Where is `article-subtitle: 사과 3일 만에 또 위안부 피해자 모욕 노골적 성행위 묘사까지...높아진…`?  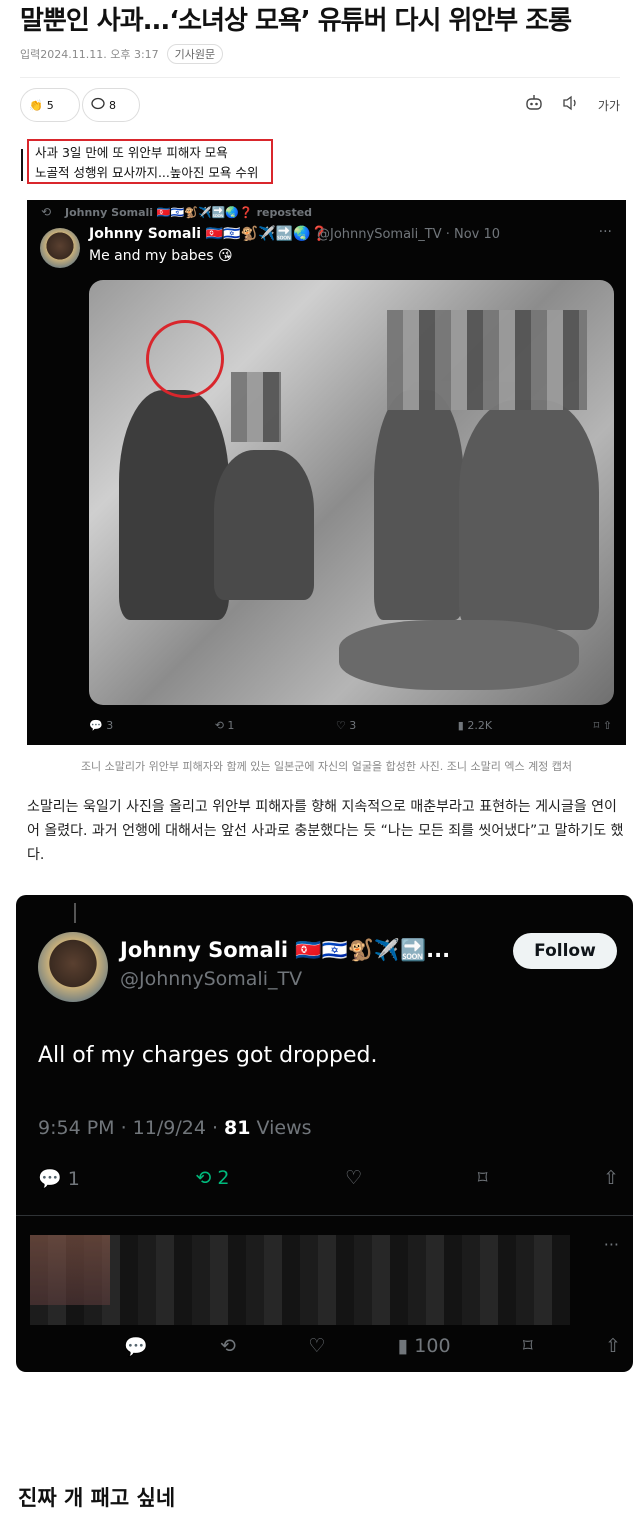 article-subtitle: 사과 3일 만에 또 위안부 피해자 모욕 노골적 성행위 묘사까지...높아진… is located at coordinates (150, 161).